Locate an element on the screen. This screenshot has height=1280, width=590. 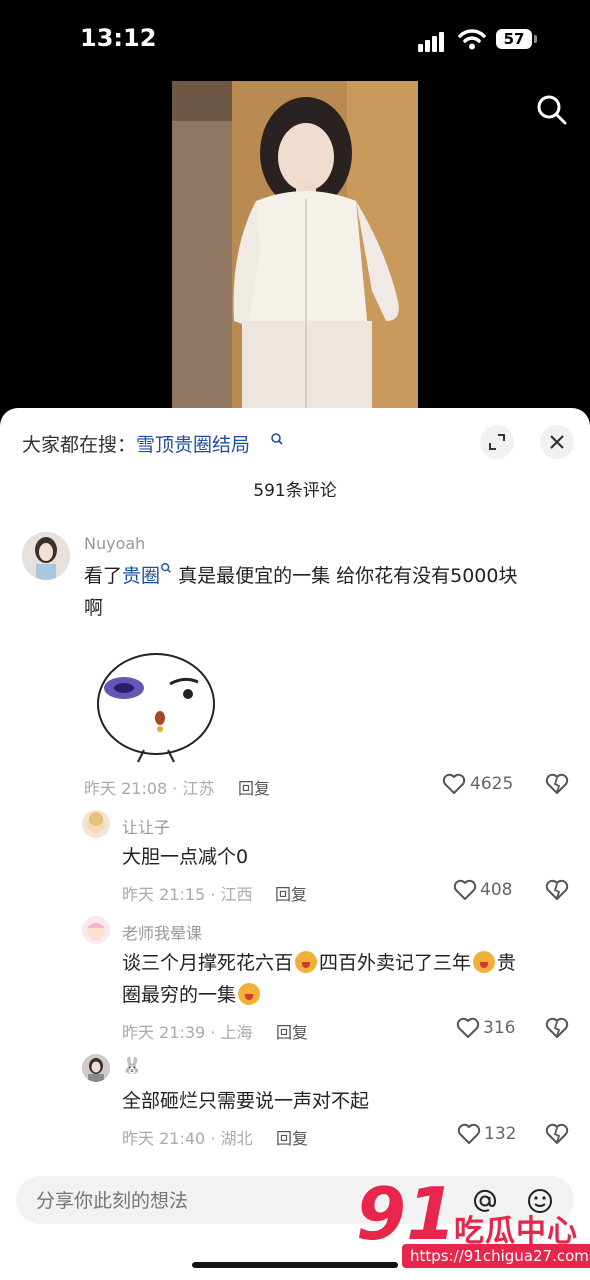
reply-text-part: 四百外卖记了三年 is located at coordinates (395, 963).